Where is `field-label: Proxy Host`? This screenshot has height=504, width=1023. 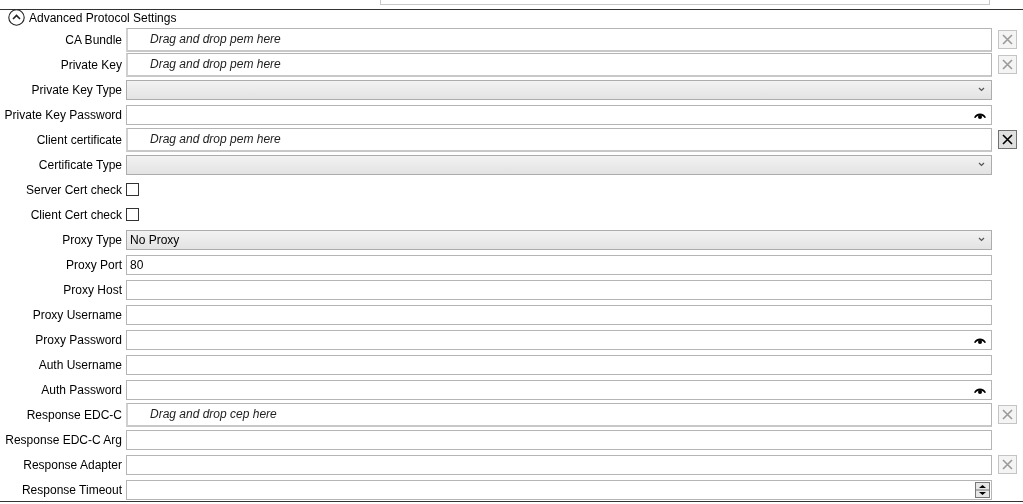
field-label: Proxy Host is located at coordinates (92, 289).